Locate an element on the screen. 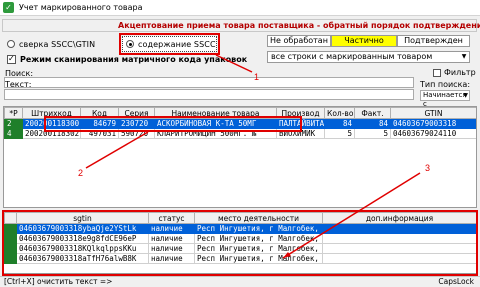  annotation-label-1: 1 is located at coordinates (257, 77).